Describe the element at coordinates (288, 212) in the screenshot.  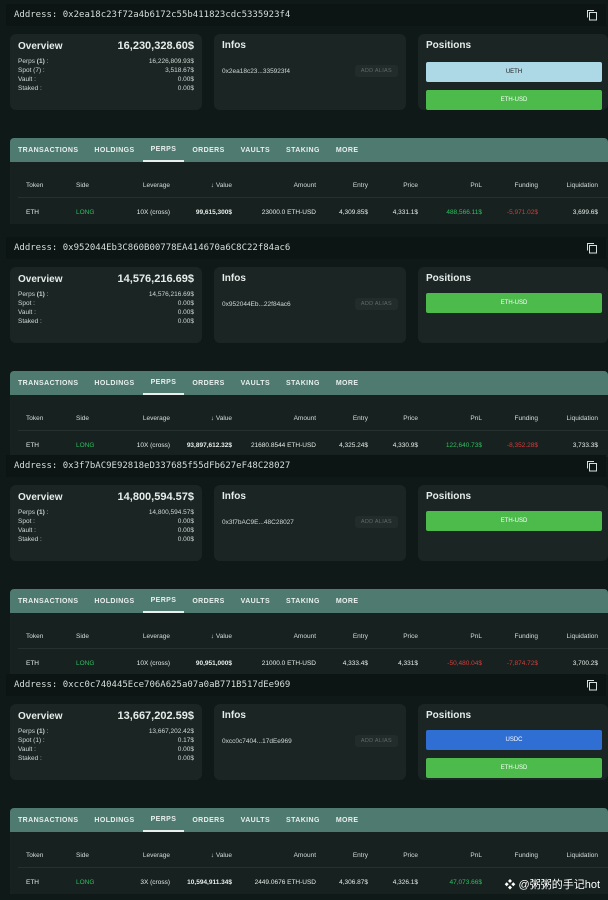
I see `cell-amount: 23000.0 ETH-USD` at that location.